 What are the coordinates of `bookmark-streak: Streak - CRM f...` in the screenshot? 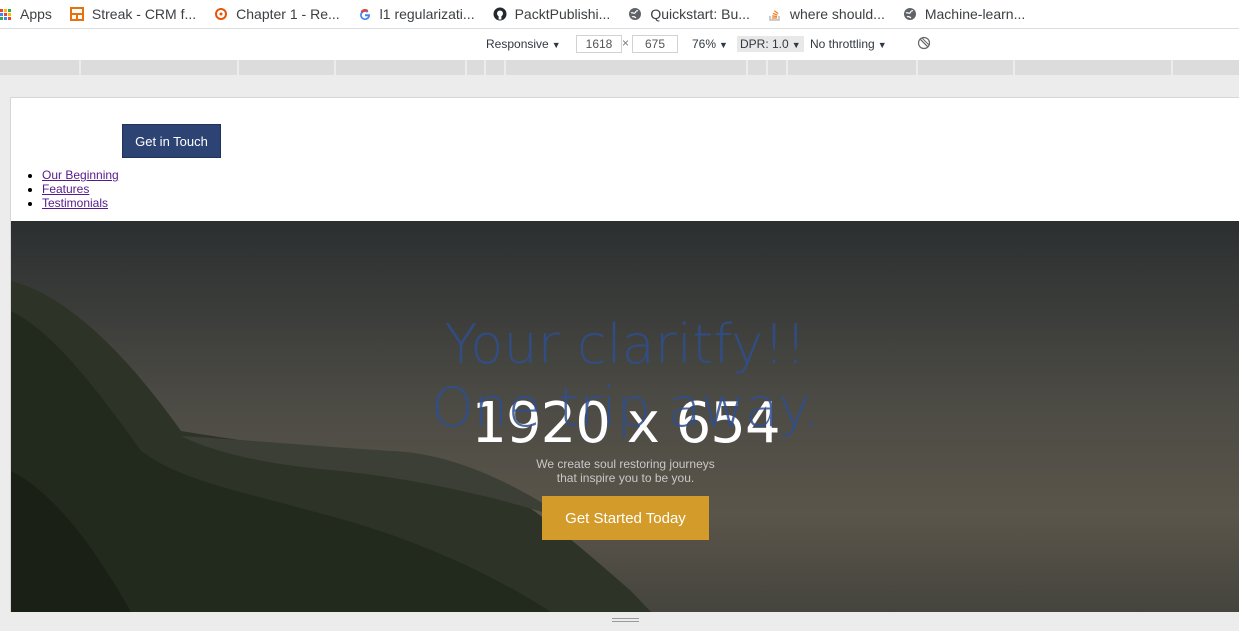 It's located at (133, 14).